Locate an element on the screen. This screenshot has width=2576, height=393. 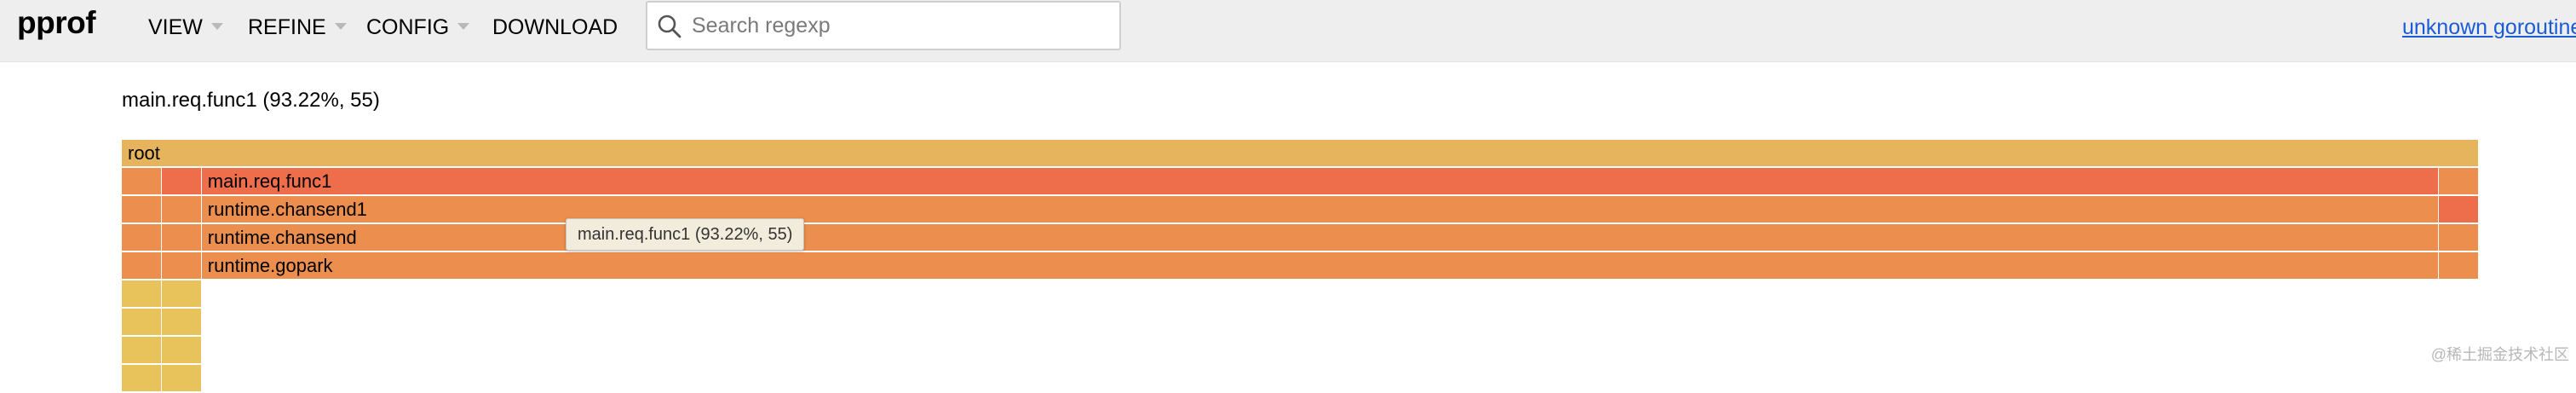
watermark: @稀土掘金技术社区 is located at coordinates (2500, 354).